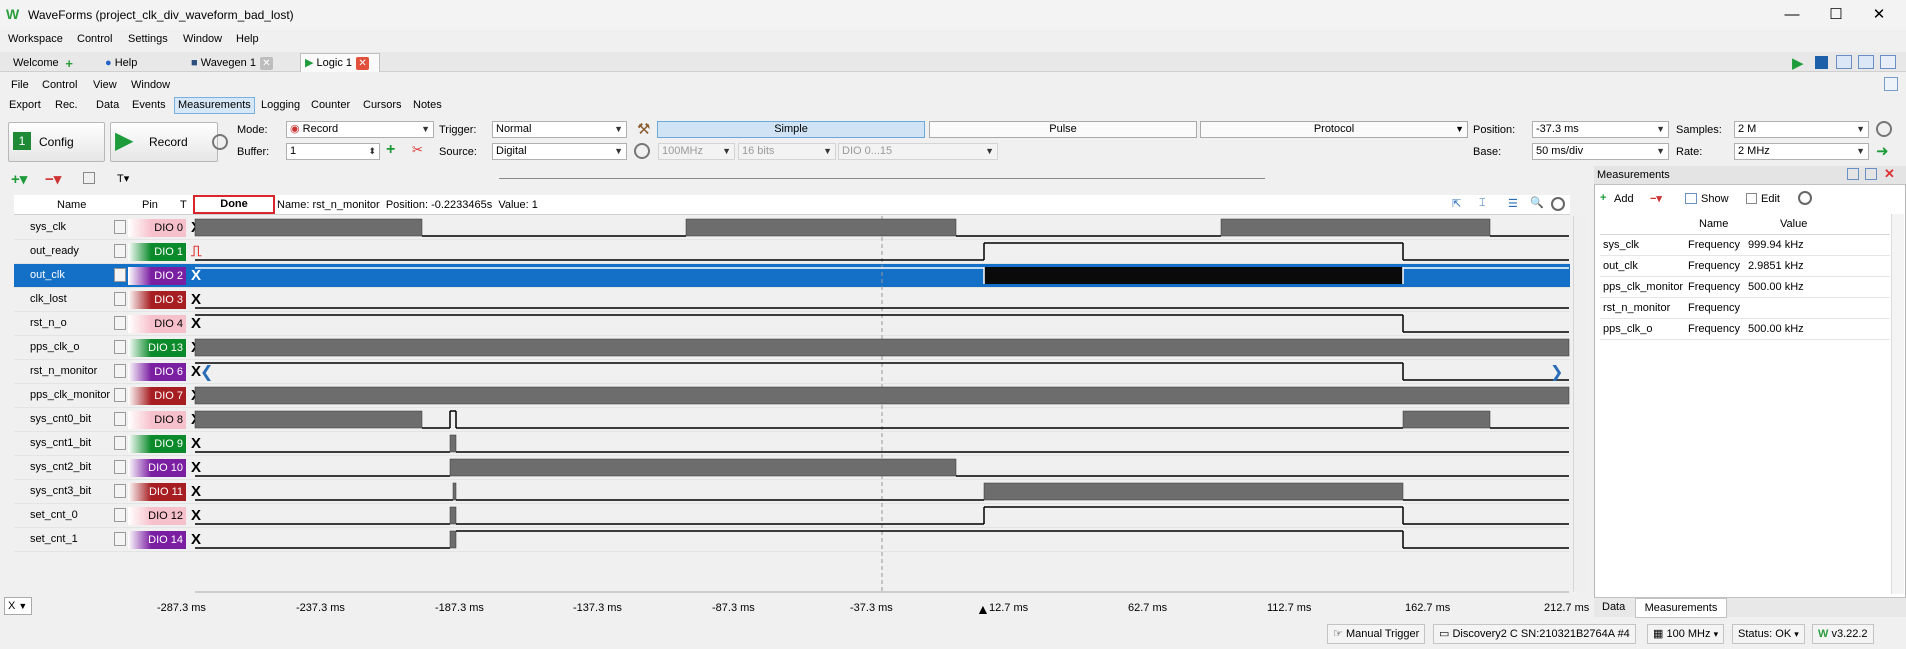  I want to click on time-tick-label: 12.7 ms, so click(1009, 608).